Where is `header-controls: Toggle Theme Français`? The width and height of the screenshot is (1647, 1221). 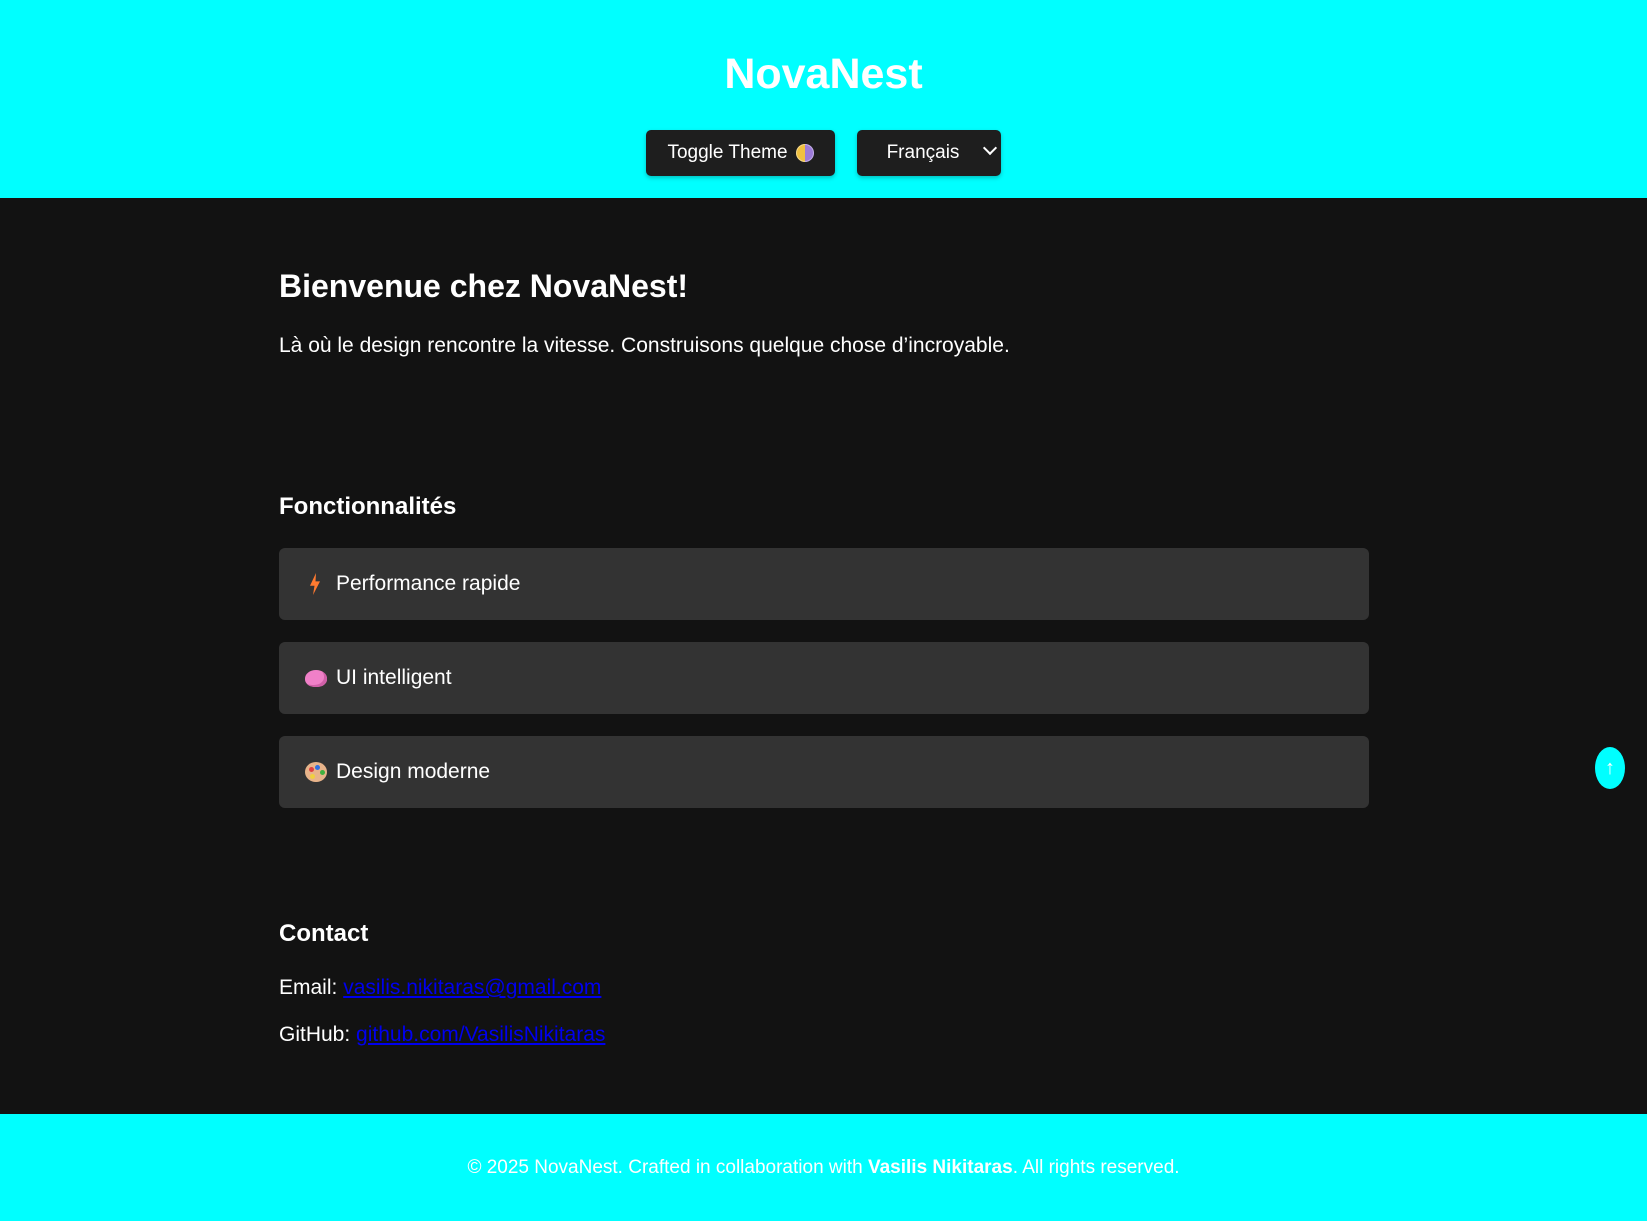 header-controls: Toggle Theme Français is located at coordinates (823, 153).